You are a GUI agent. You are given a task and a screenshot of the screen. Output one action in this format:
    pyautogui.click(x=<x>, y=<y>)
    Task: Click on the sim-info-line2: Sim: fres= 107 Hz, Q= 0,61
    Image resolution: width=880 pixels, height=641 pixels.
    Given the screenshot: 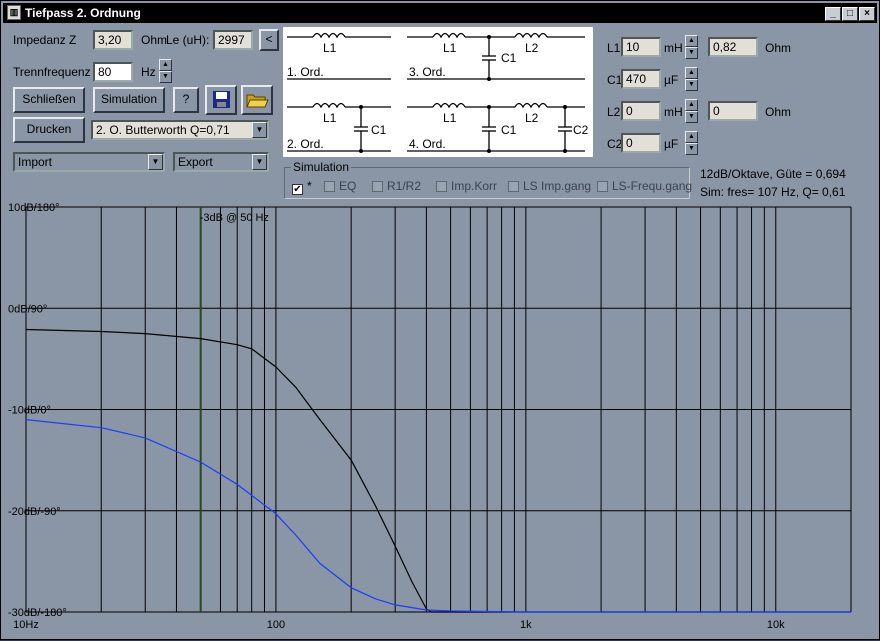 What is the action you would take?
    pyautogui.click(x=773, y=192)
    